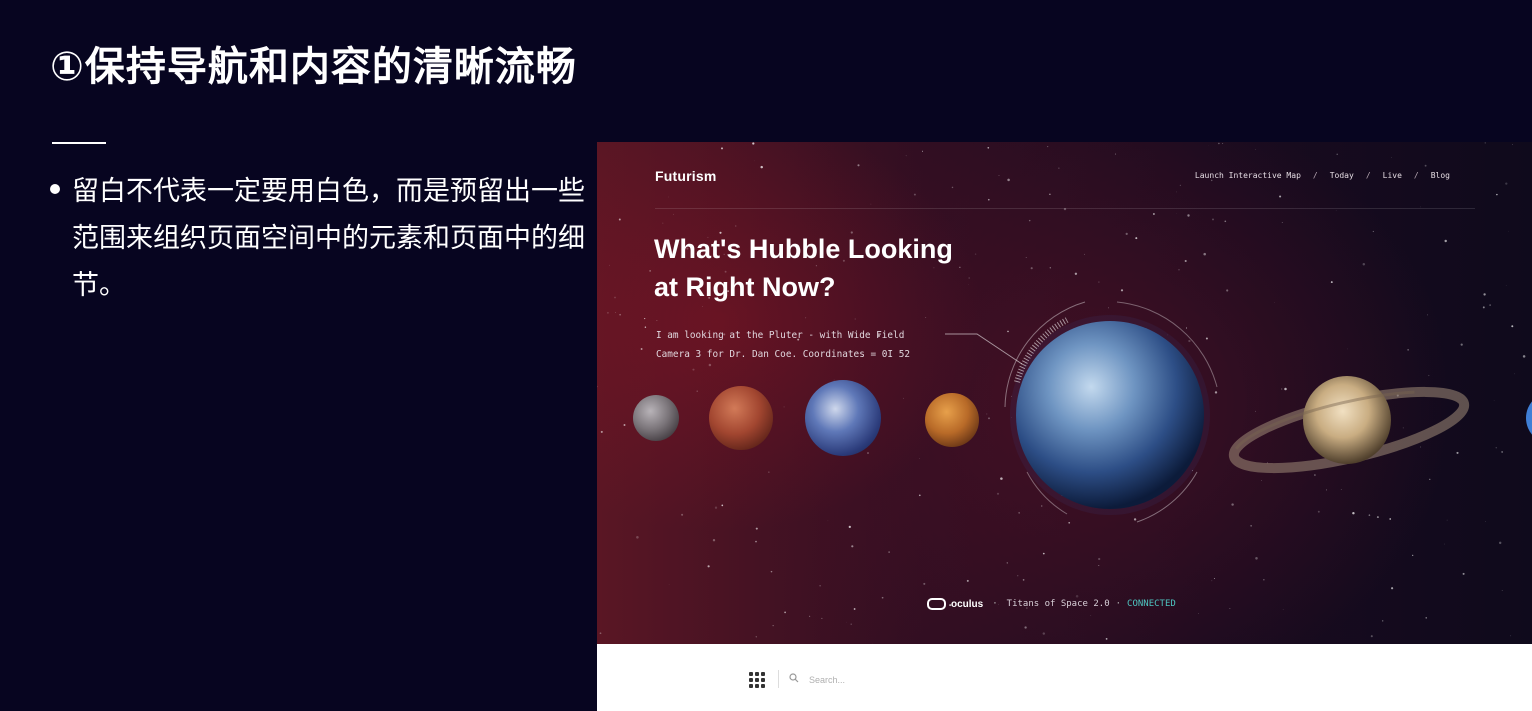  I want to click on vr-status-bar: oculus · Titans of Space 2.0 · CONNECTED, so click(1051, 604).